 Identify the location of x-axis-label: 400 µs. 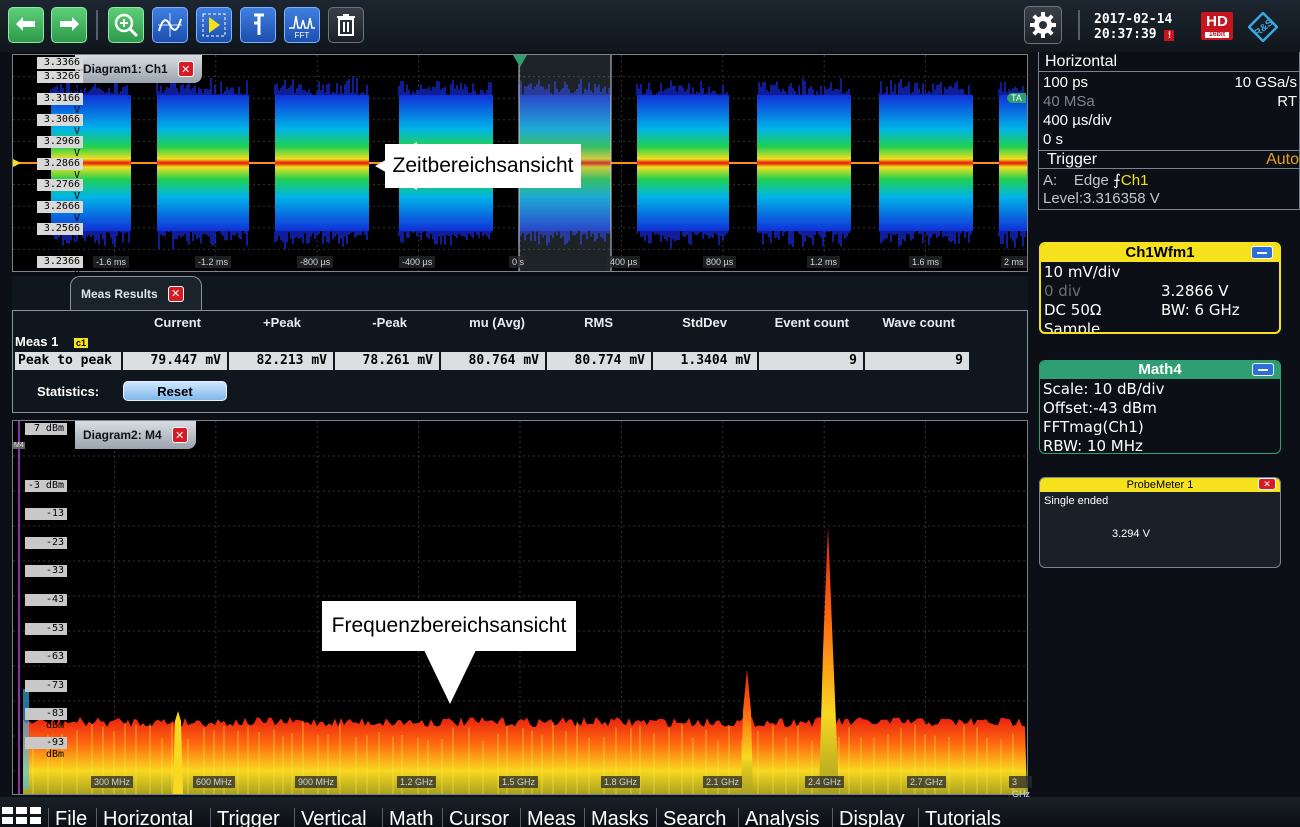
(624, 262).